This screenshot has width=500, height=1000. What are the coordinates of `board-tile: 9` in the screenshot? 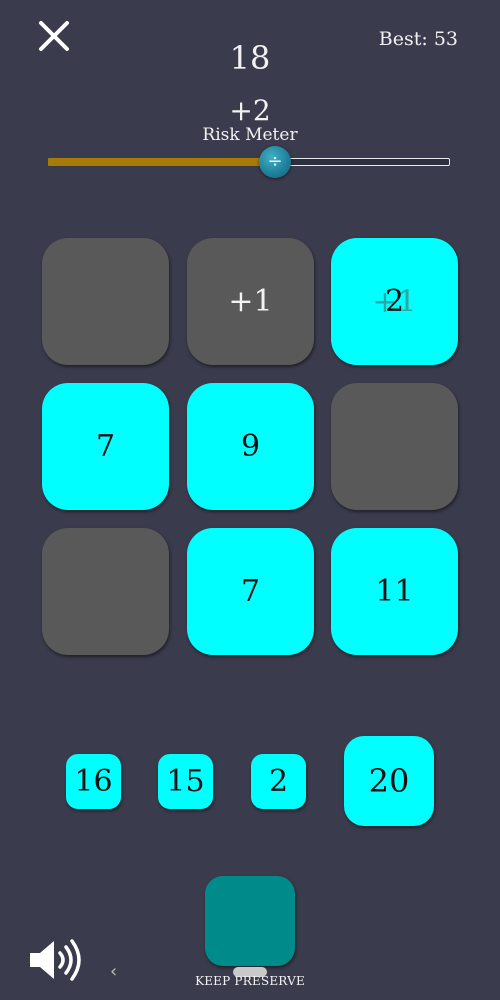 It's located at (250, 446).